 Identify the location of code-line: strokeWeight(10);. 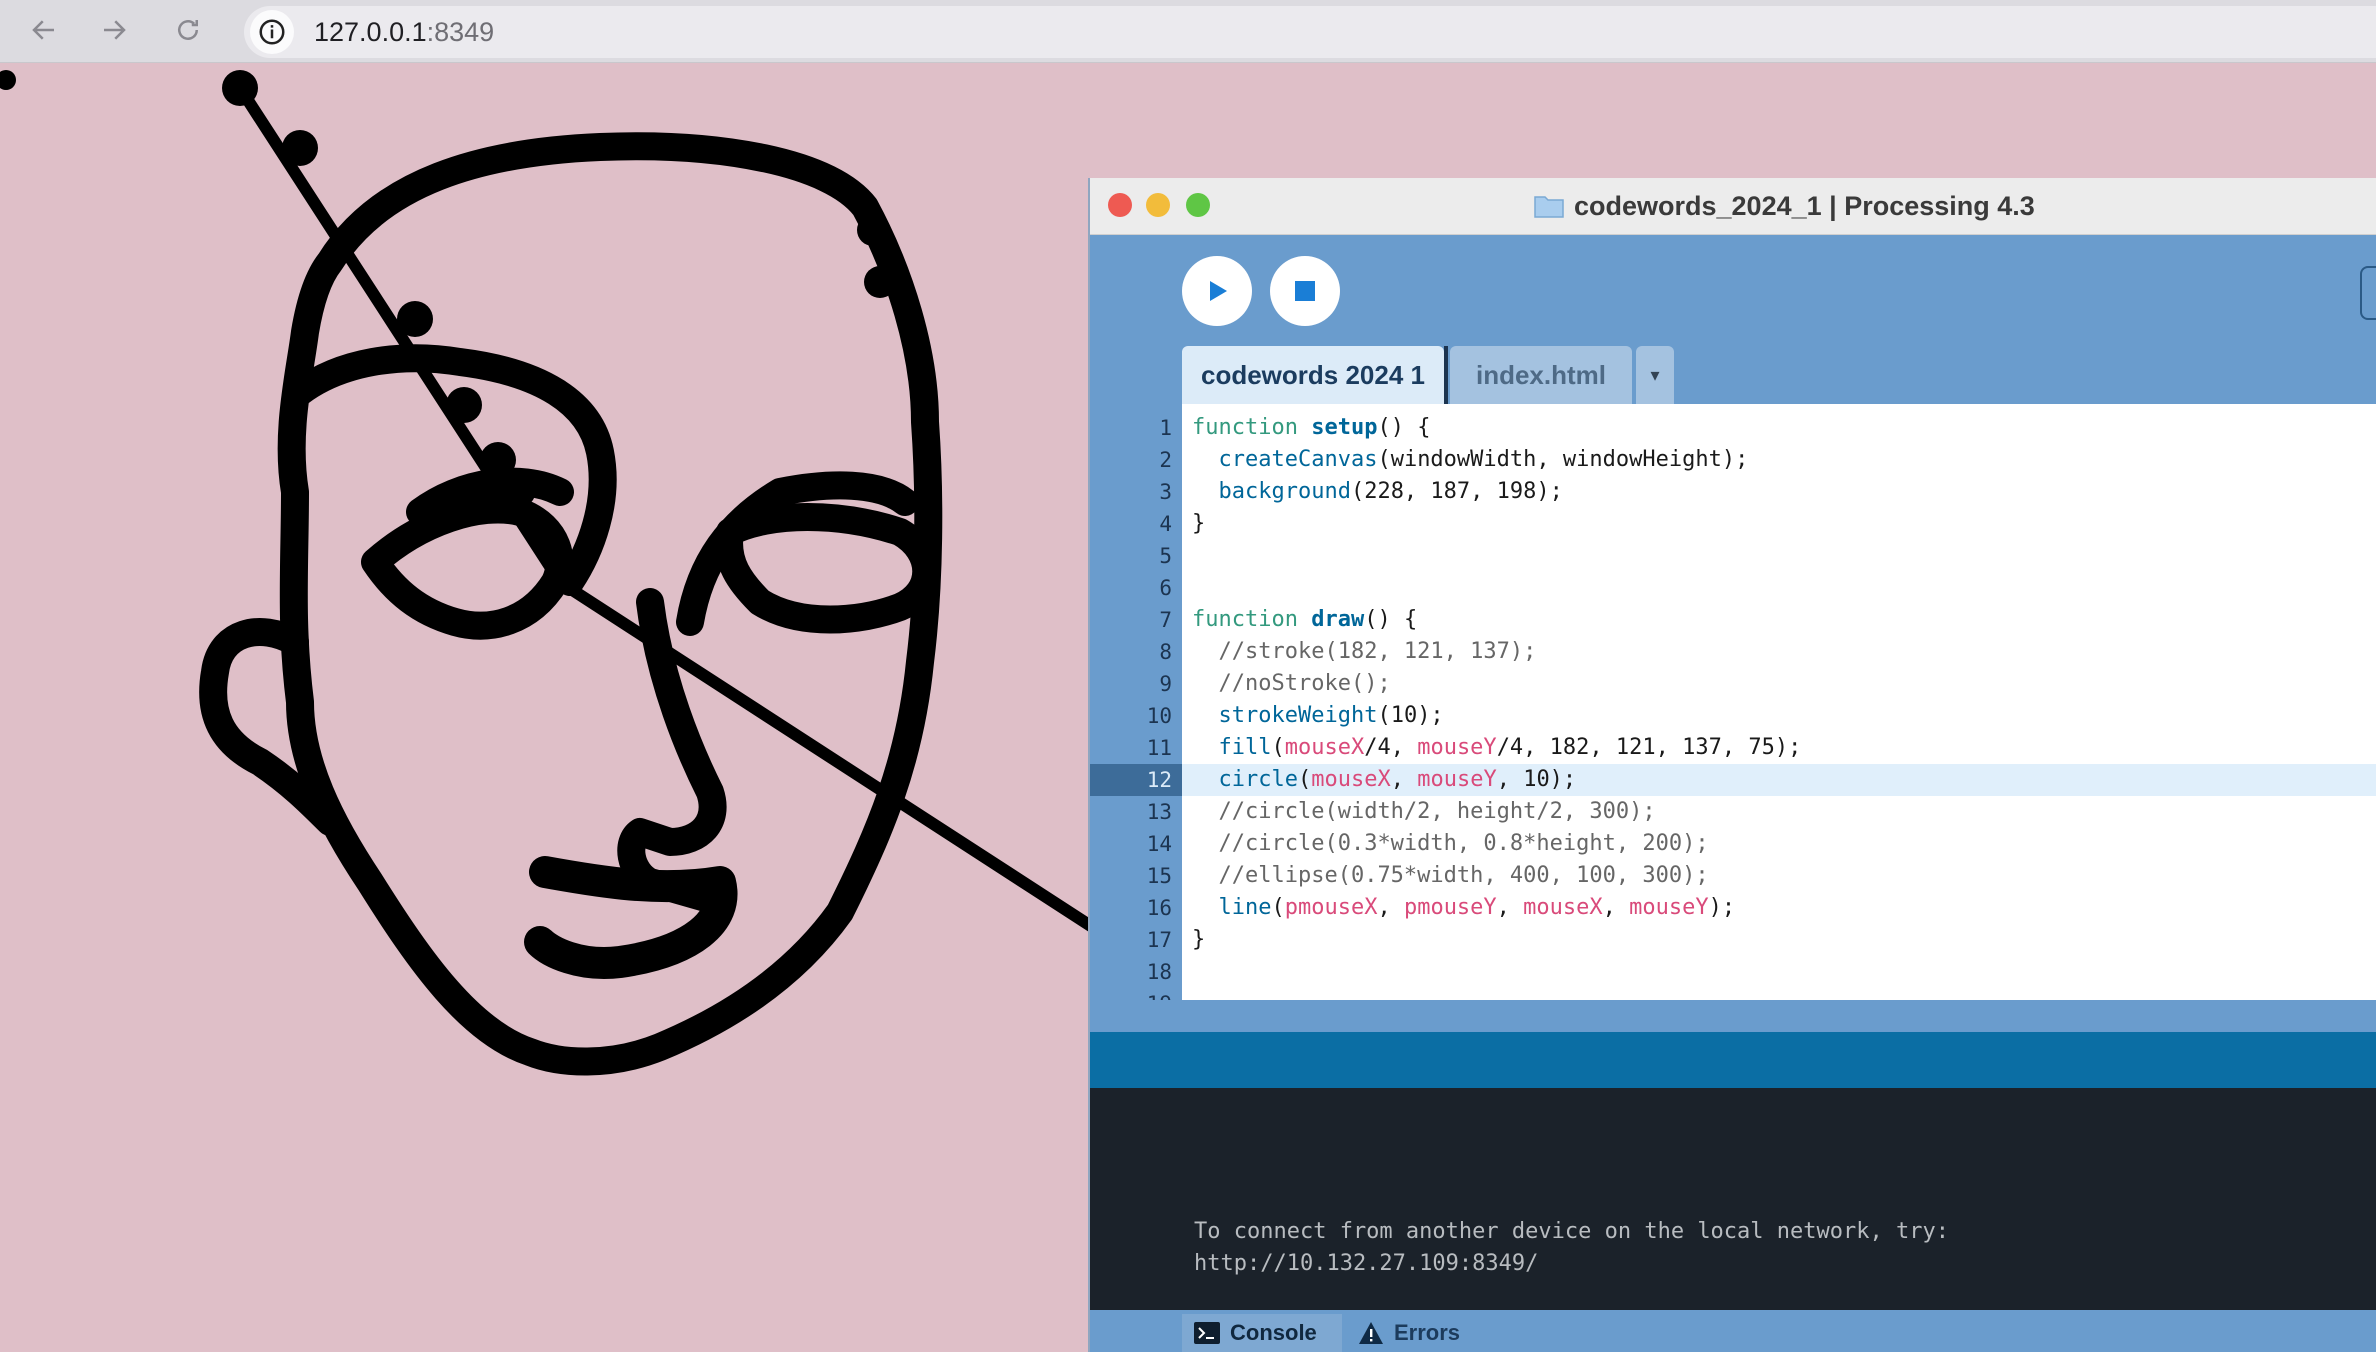
(1779, 716).